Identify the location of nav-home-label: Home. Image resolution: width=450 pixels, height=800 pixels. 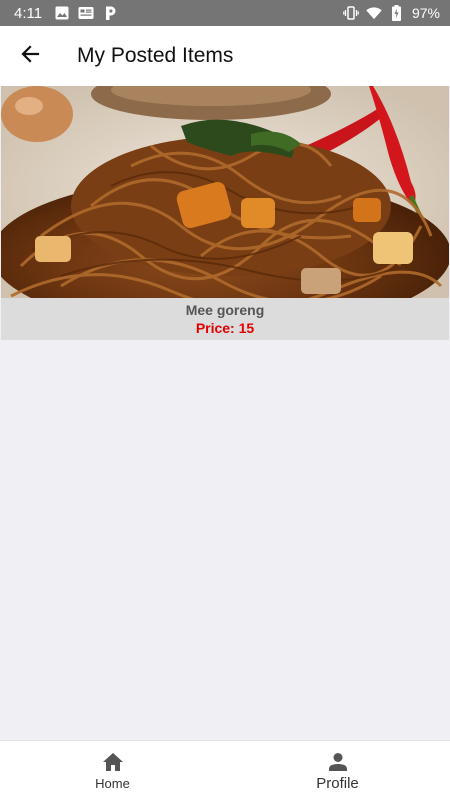
(112, 783).